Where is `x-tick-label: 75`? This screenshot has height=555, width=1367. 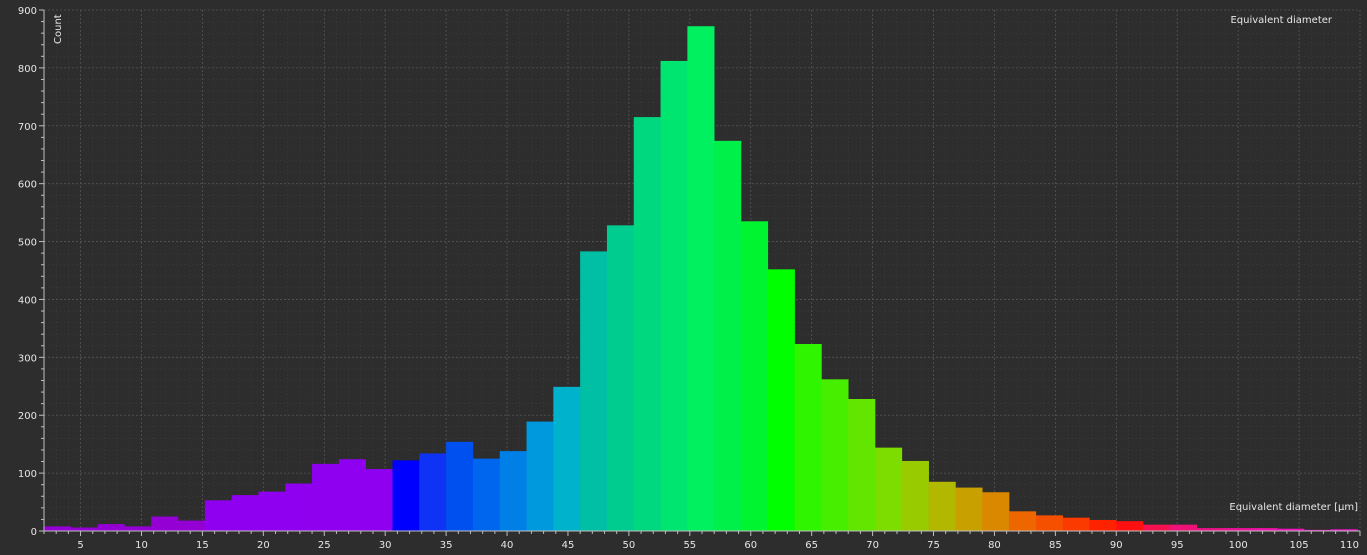
x-tick-label: 75 is located at coordinates (933, 545).